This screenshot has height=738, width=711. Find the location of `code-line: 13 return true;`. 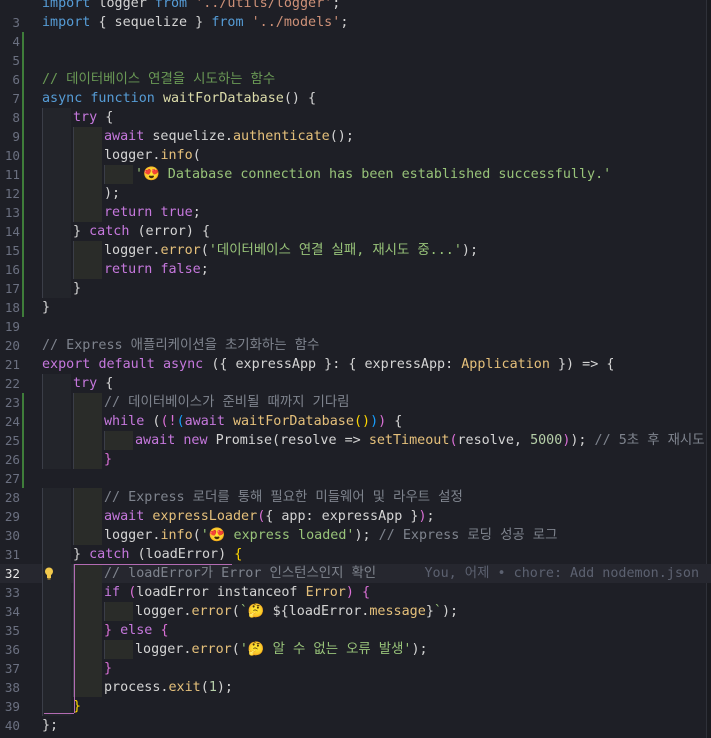

code-line: 13 return true; is located at coordinates (355, 212).